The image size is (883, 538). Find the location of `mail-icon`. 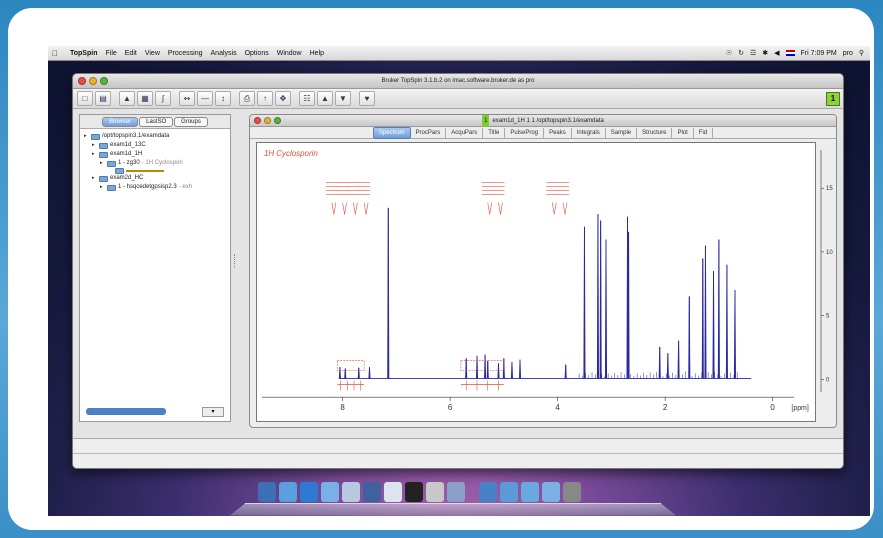

mail-icon is located at coordinates (330, 492).